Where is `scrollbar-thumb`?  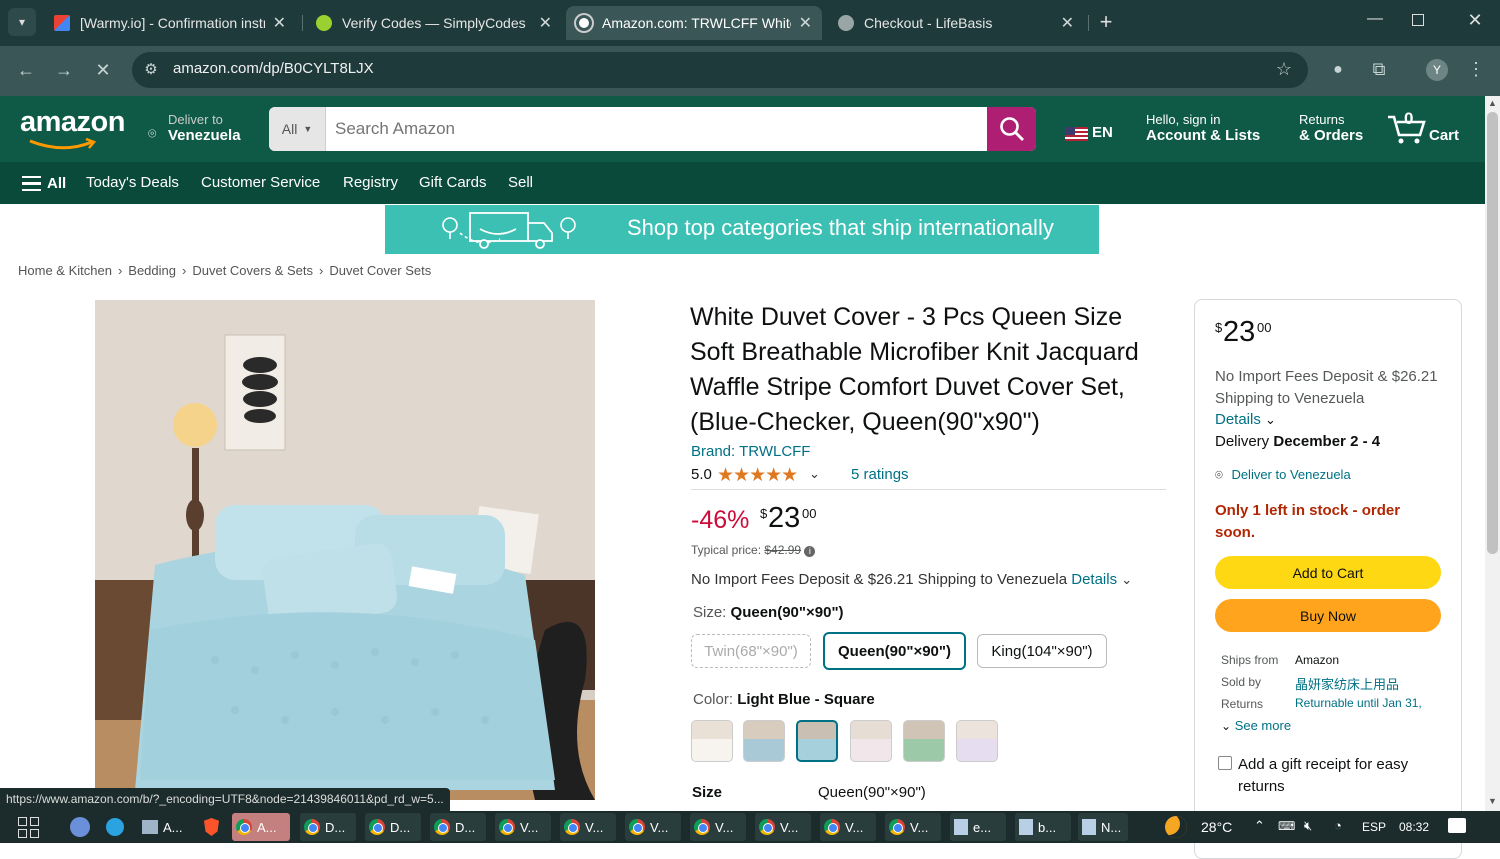 scrollbar-thumb is located at coordinates (1492, 333).